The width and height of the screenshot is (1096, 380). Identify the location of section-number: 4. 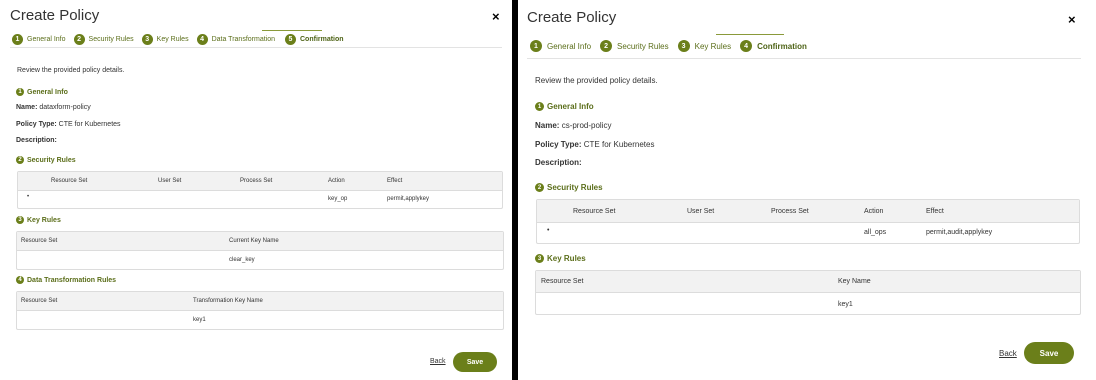
(20, 280).